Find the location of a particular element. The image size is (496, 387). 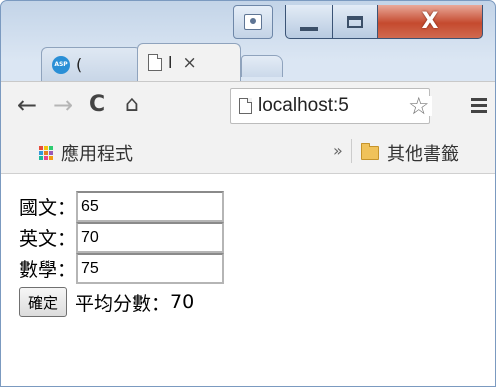

math-row: 數學： is located at coordinates (122, 268).